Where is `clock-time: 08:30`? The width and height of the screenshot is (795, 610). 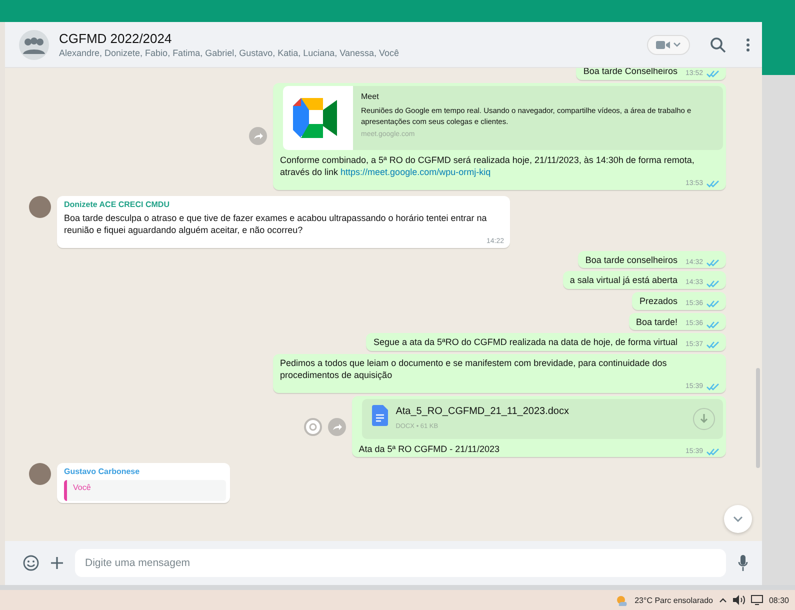
clock-time: 08:30 is located at coordinates (778, 600).